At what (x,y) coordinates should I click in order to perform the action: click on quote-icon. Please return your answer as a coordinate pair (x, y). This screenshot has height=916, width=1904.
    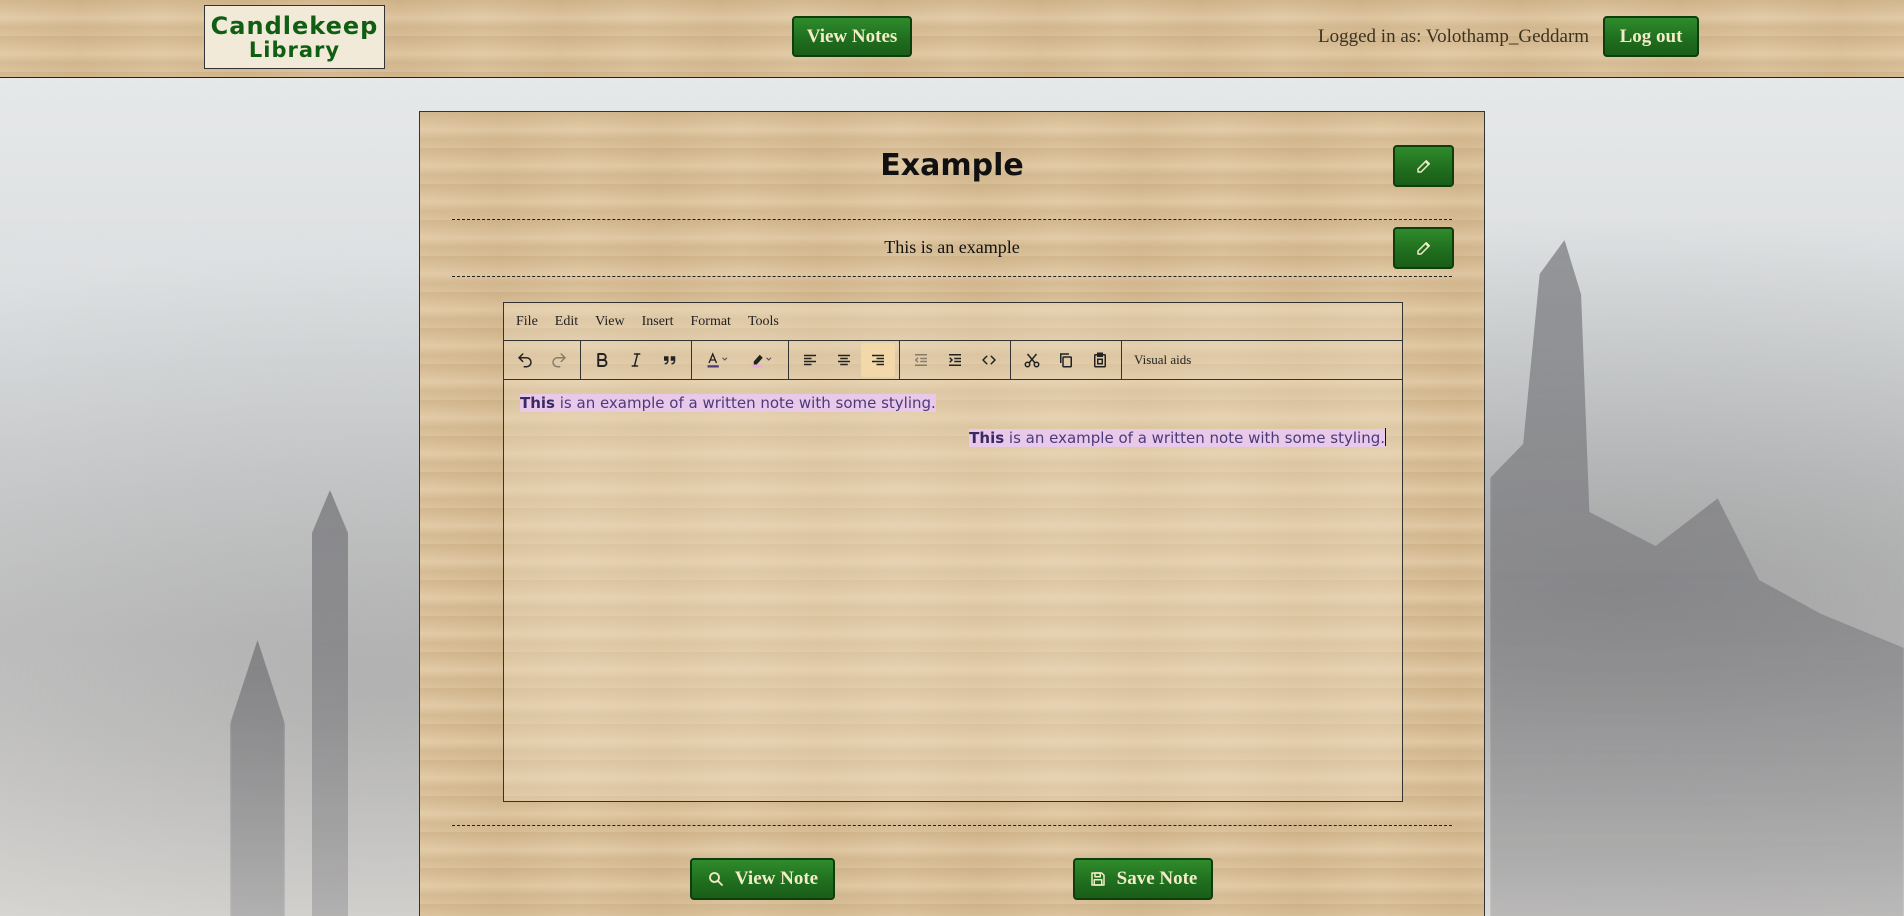
    Looking at the image, I should click on (670, 360).